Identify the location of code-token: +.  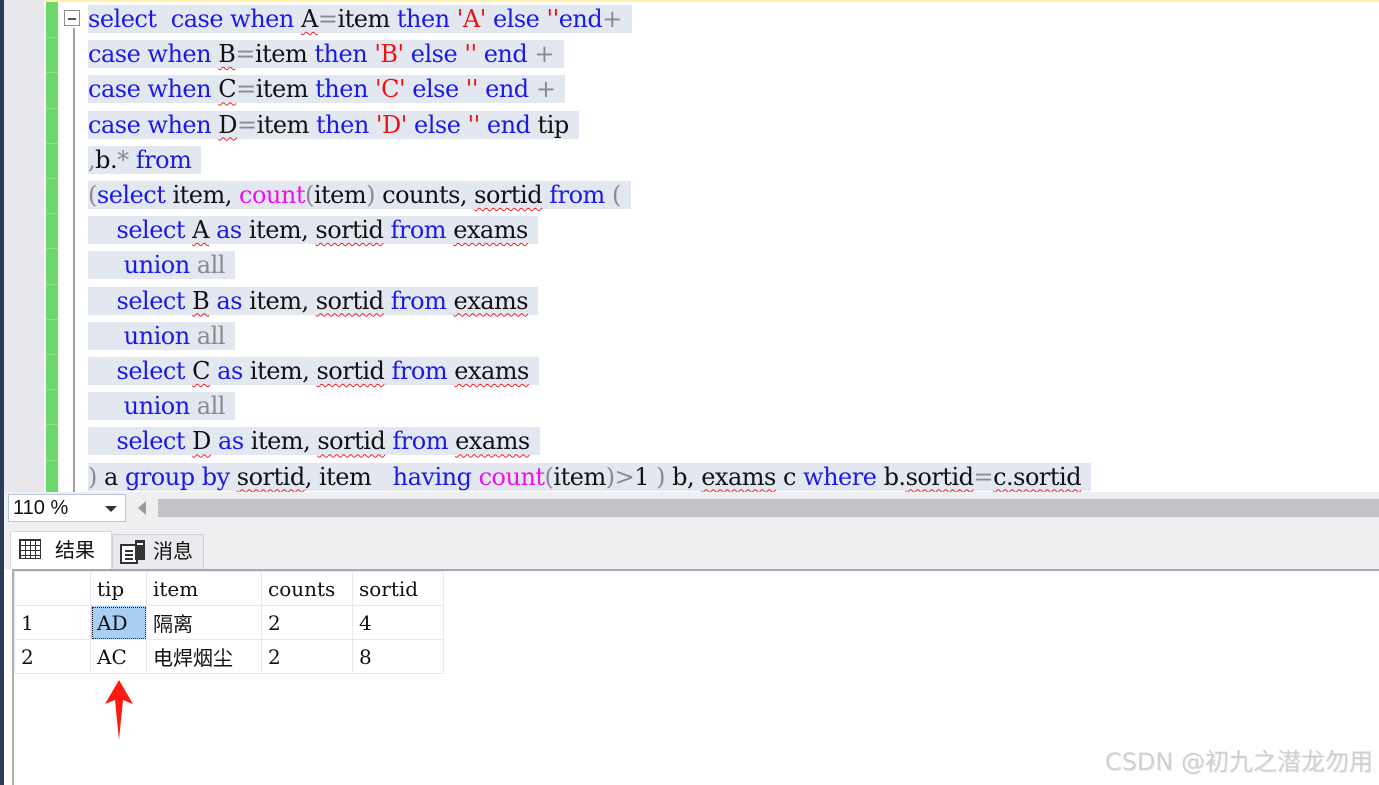
(545, 89).